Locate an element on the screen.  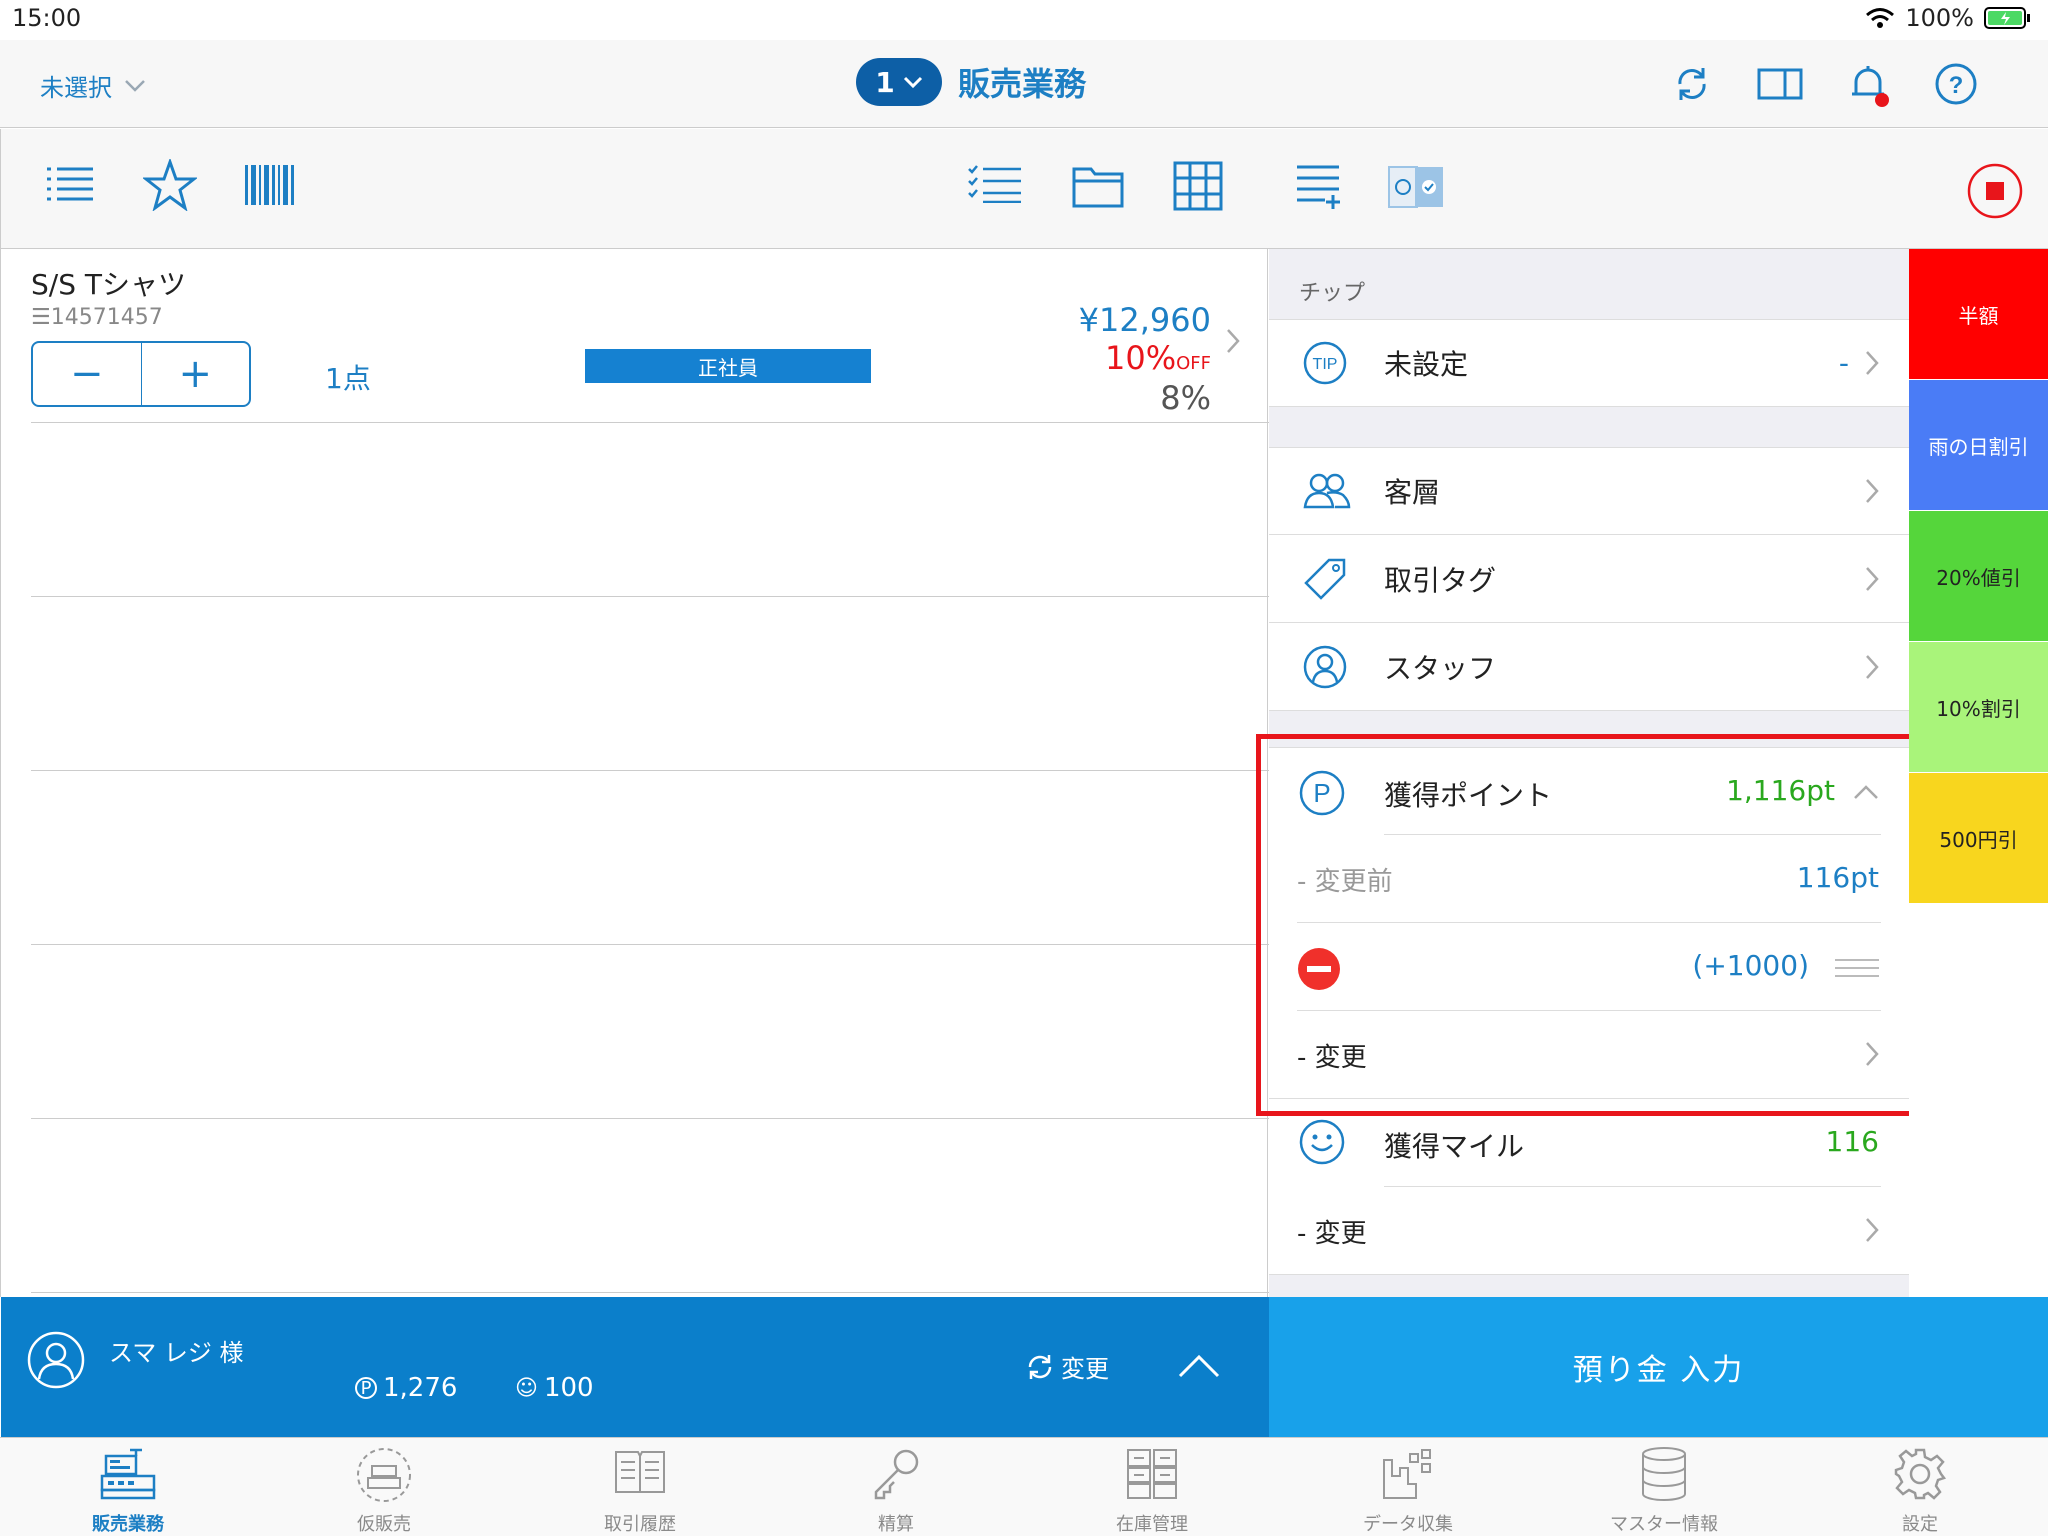
deposit-input-button: 預り金 入力 is located at coordinates (1658, 1367).